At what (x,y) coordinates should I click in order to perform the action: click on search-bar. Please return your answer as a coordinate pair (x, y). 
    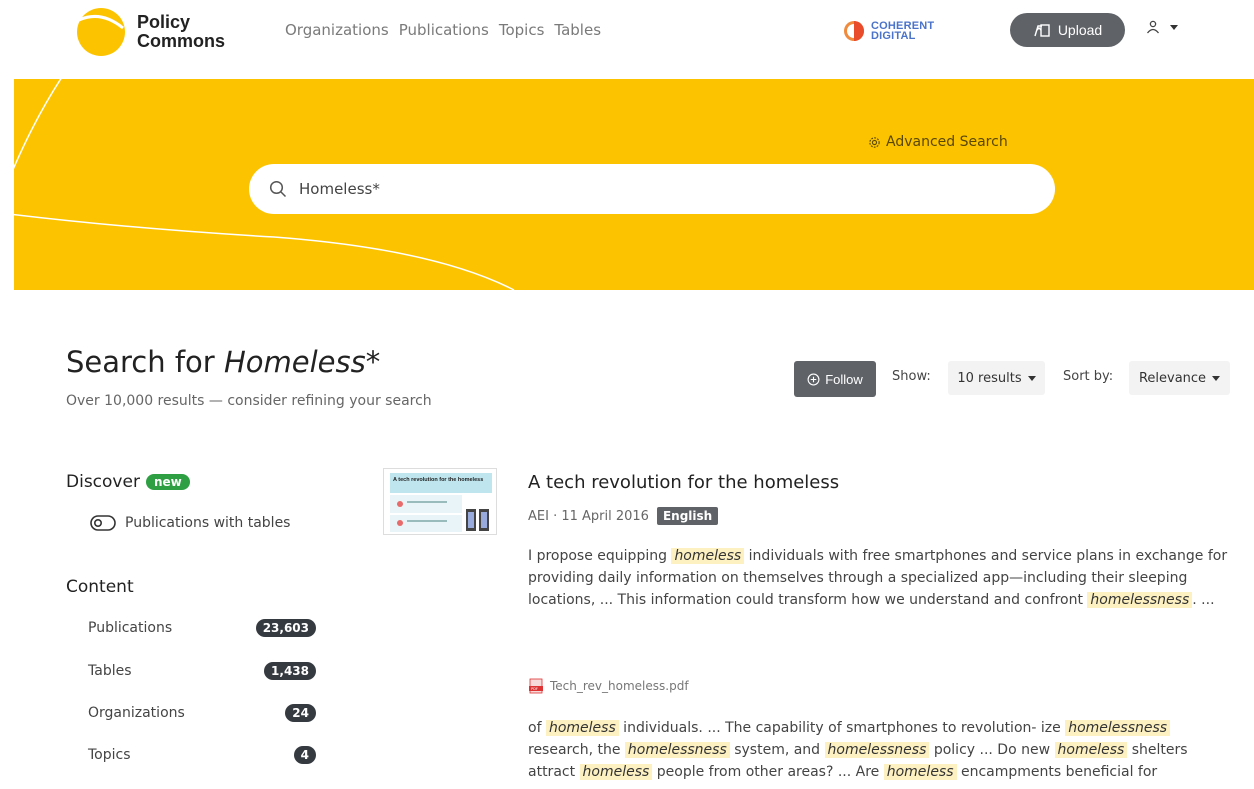
    Looking at the image, I should click on (652, 189).